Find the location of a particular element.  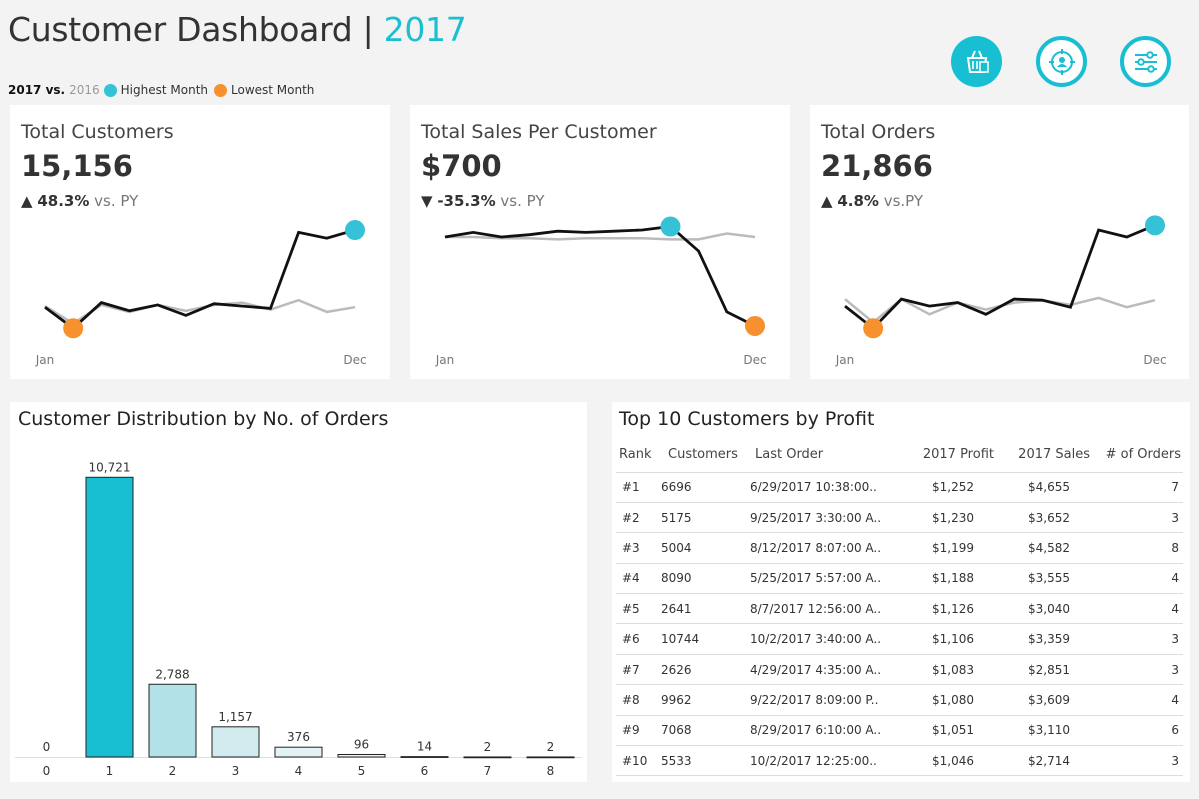

last-order-cell: 4/29/2017 4:35:00 A.. is located at coordinates (819, 669).